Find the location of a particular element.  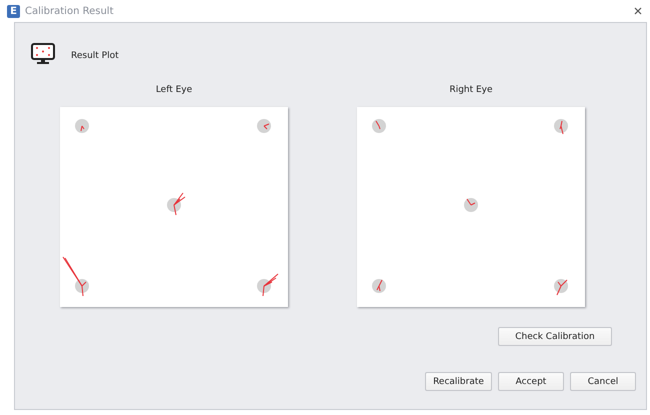

plot-title: Left Eye is located at coordinates (174, 90).